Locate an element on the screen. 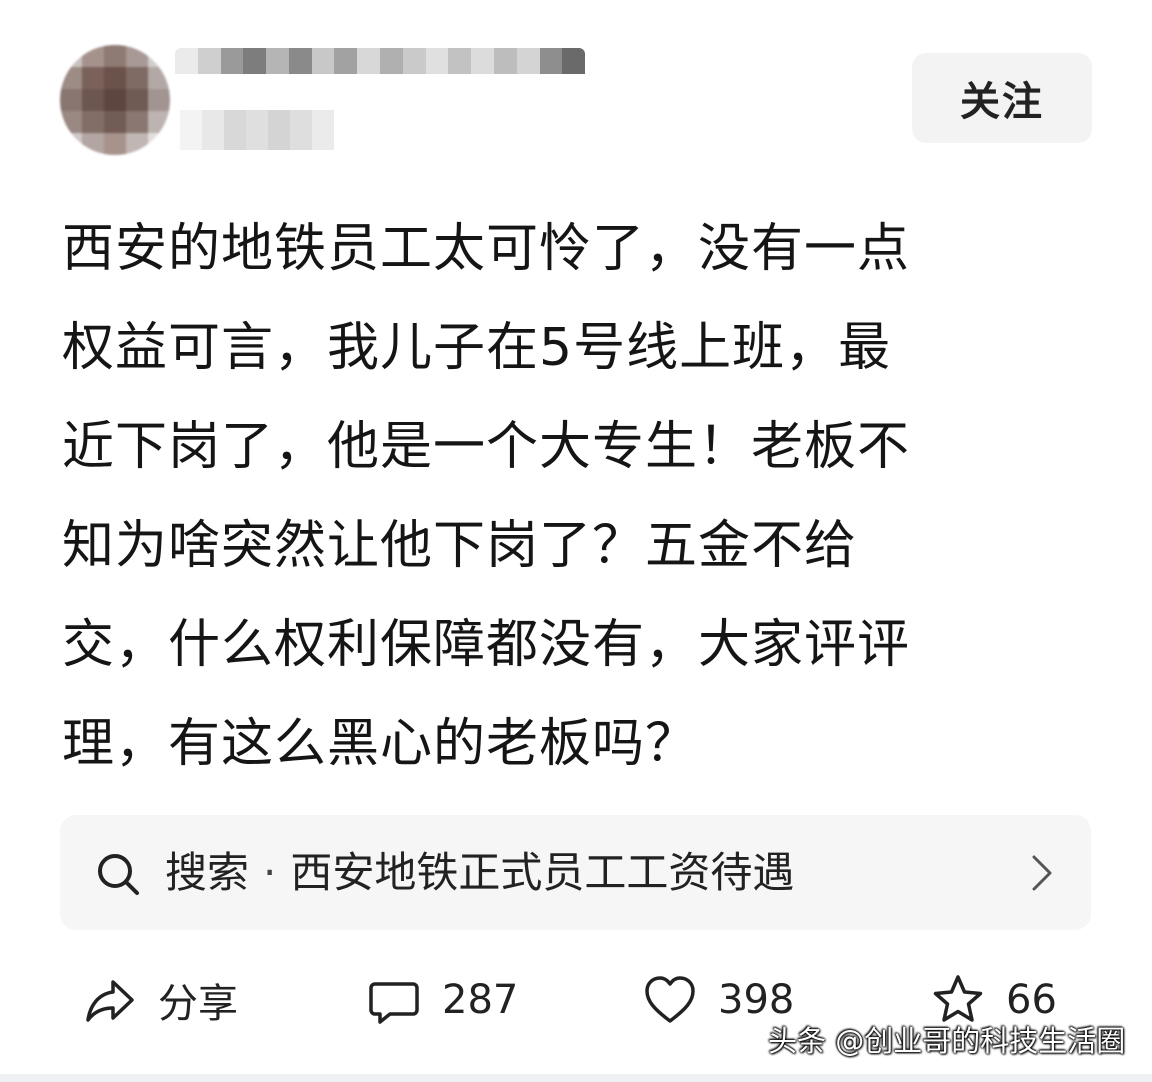 This screenshot has height=1082, width=1152. watermark: 头条 @创业哥的科技生活圈 is located at coordinates (947, 1041).